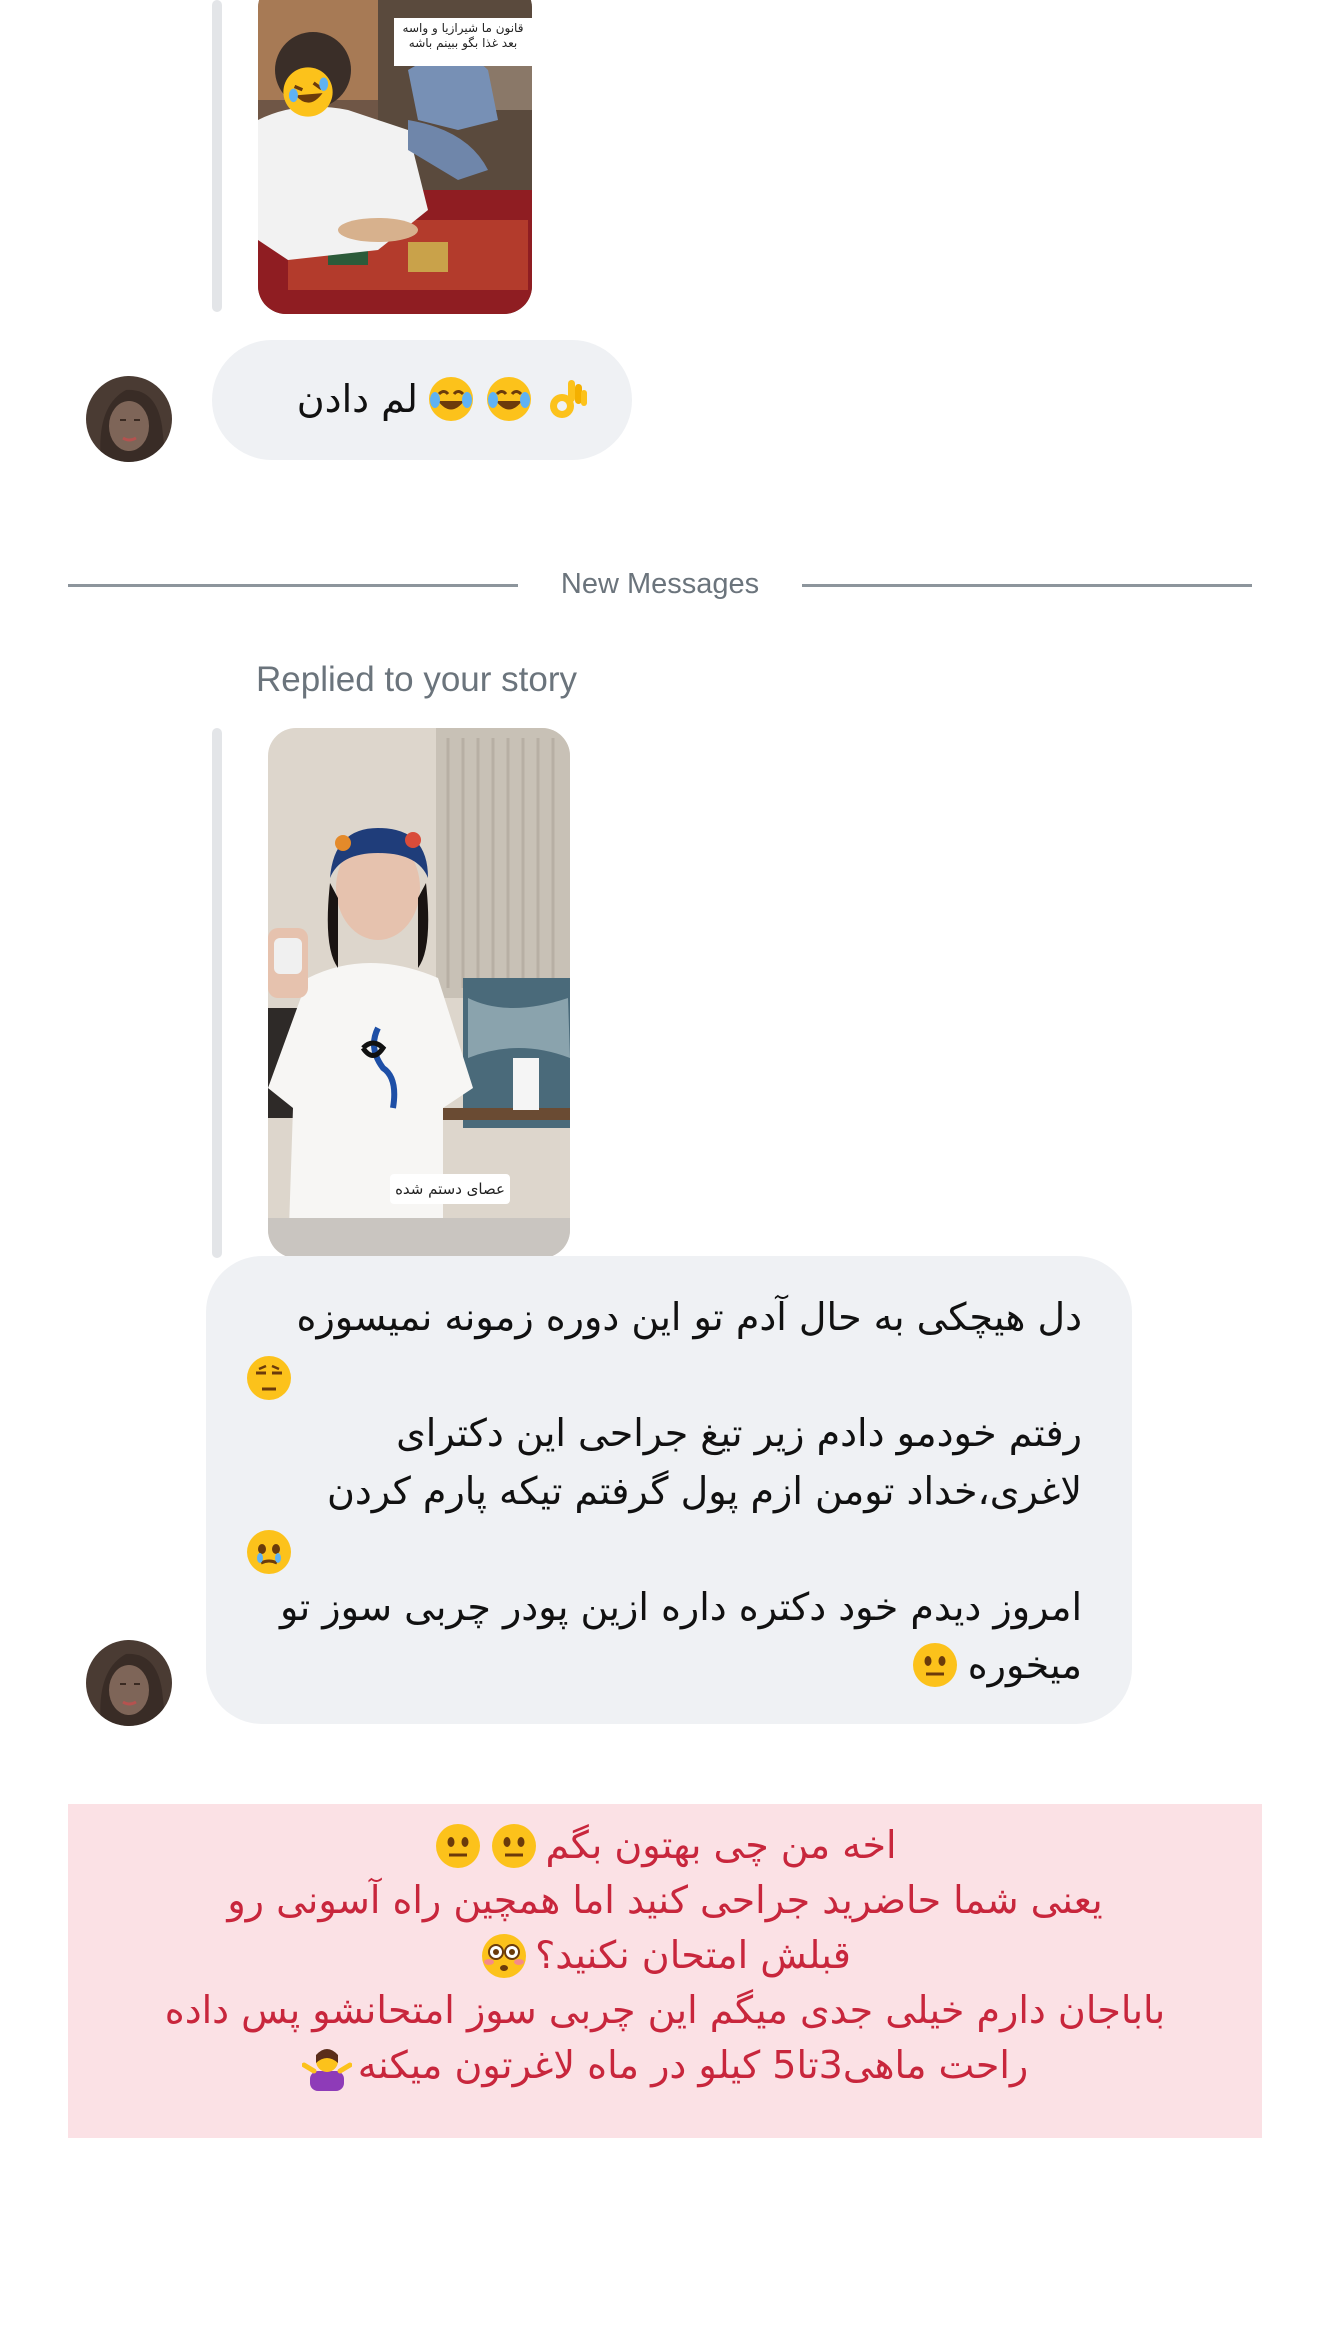 The width and height of the screenshot is (1320, 2346). I want to click on flushed-face-emoji, so click(504, 1956).